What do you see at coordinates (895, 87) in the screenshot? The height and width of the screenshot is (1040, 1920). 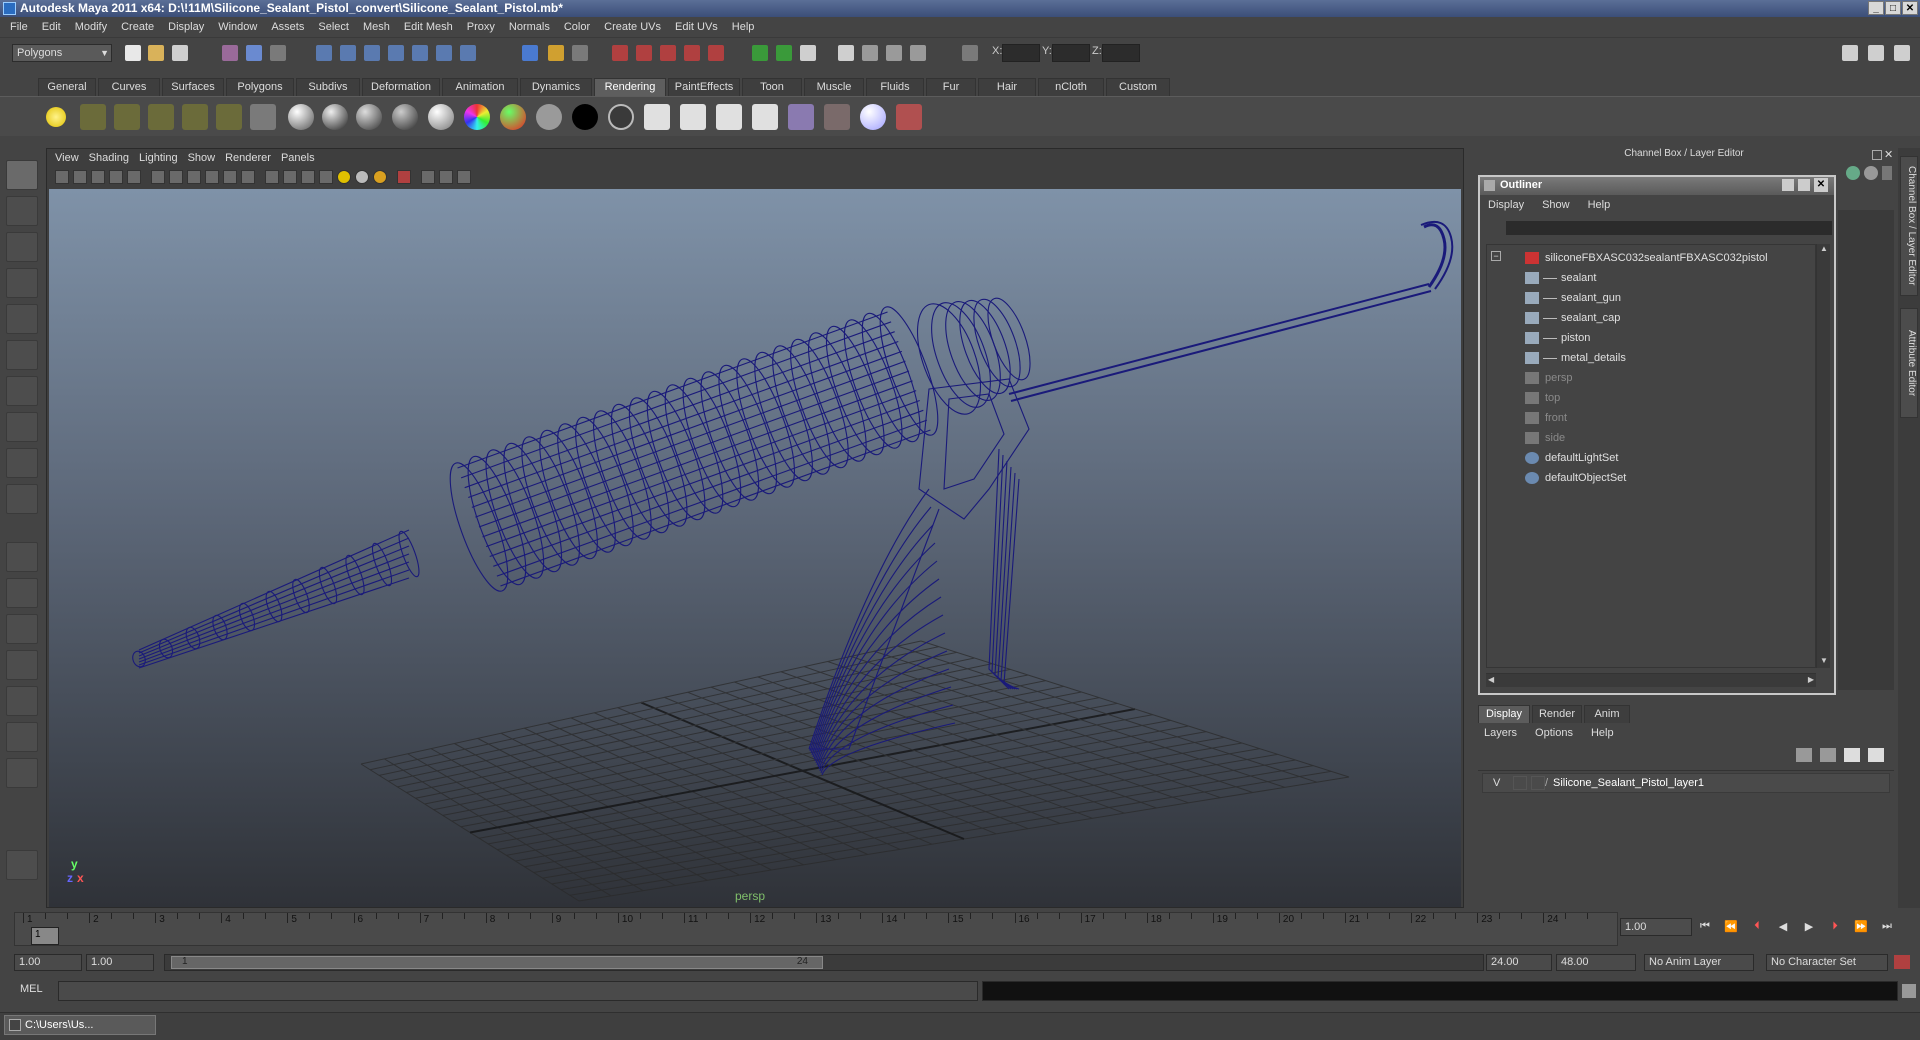 I see `tab-fluids: Fluids` at bounding box center [895, 87].